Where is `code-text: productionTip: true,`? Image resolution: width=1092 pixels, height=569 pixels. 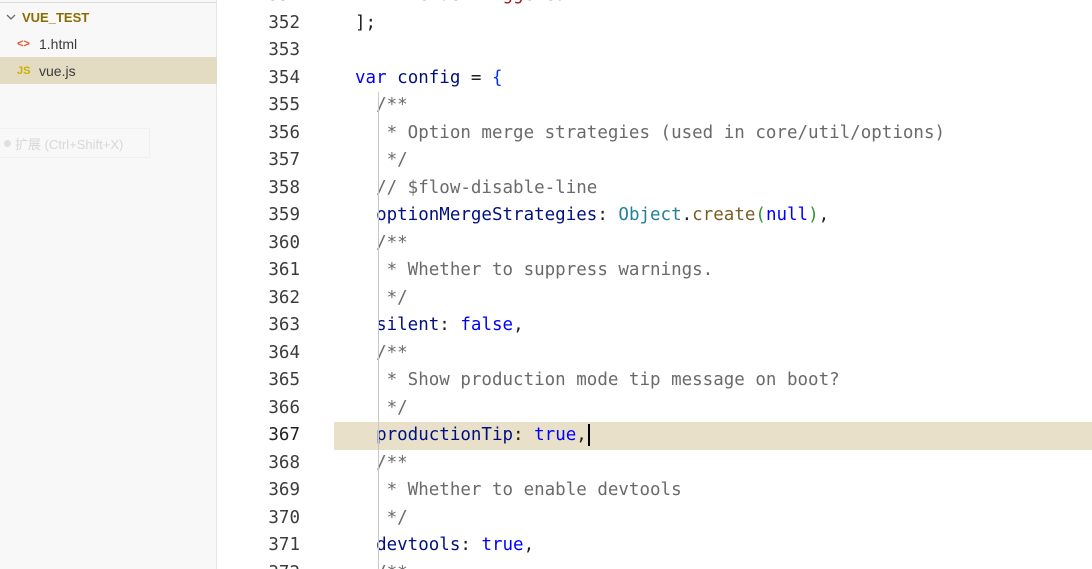 code-text: productionTip: true, is located at coordinates (472, 436).